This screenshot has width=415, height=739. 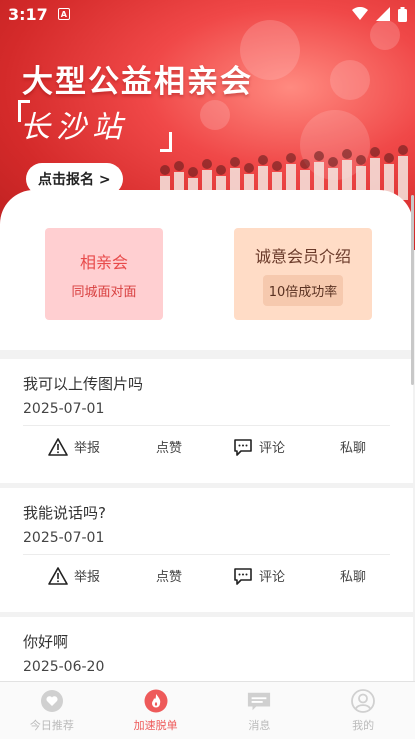 I want to click on message-icon, so click(x=259, y=701).